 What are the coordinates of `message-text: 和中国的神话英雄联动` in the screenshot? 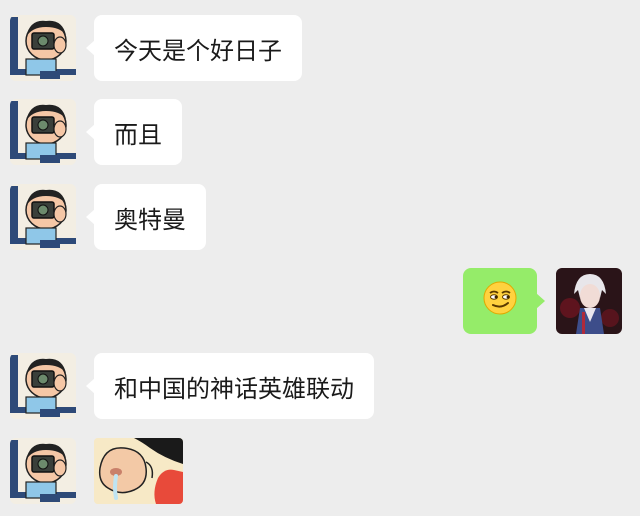 It's located at (234, 388).